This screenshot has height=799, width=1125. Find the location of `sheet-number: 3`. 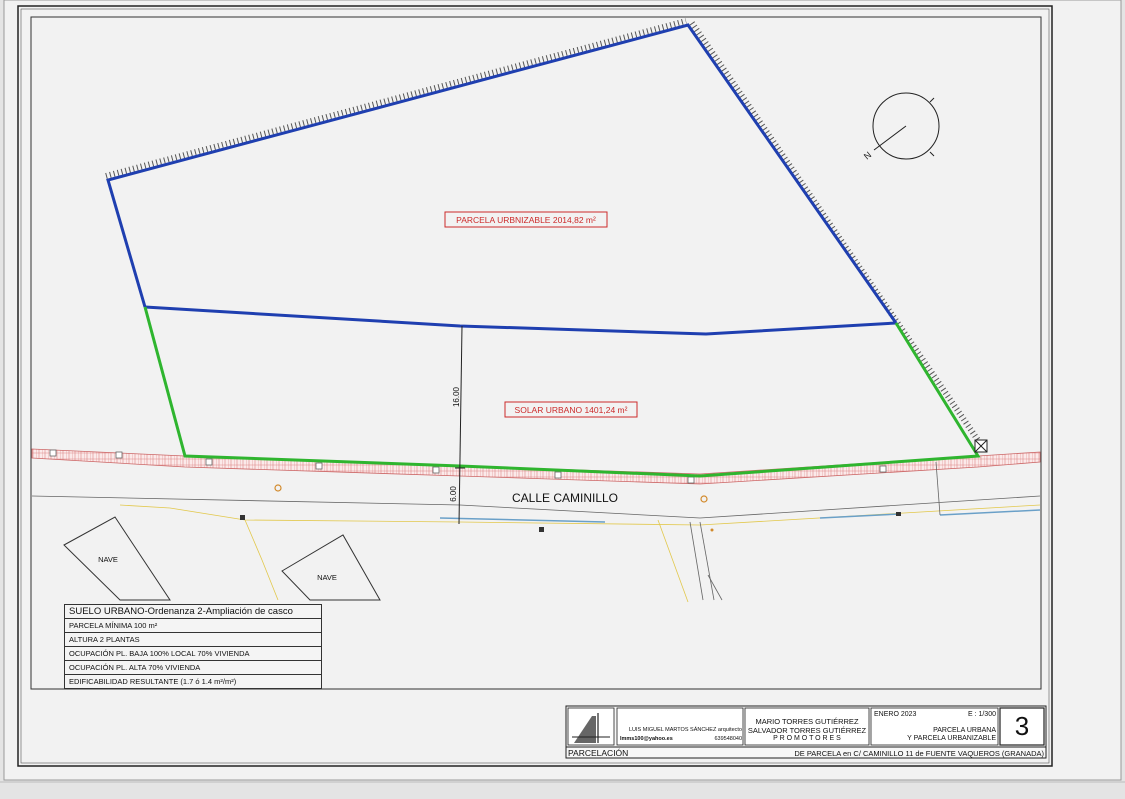

sheet-number: 3 is located at coordinates (1022, 726).